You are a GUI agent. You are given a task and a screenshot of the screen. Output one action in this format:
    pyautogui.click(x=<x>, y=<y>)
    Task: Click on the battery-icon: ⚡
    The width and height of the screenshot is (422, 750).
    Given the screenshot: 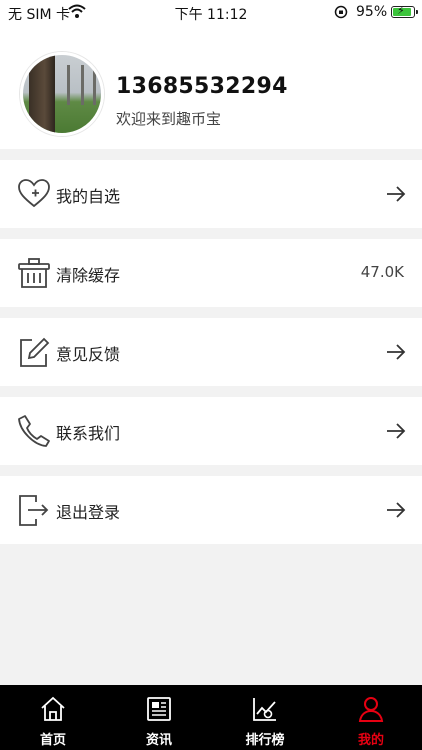 What is the action you would take?
    pyautogui.click(x=404, y=11)
    